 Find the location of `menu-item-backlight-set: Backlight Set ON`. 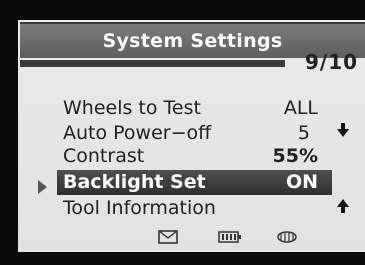

menu-item-backlight-set: Backlight Set ON is located at coordinates (194, 182).